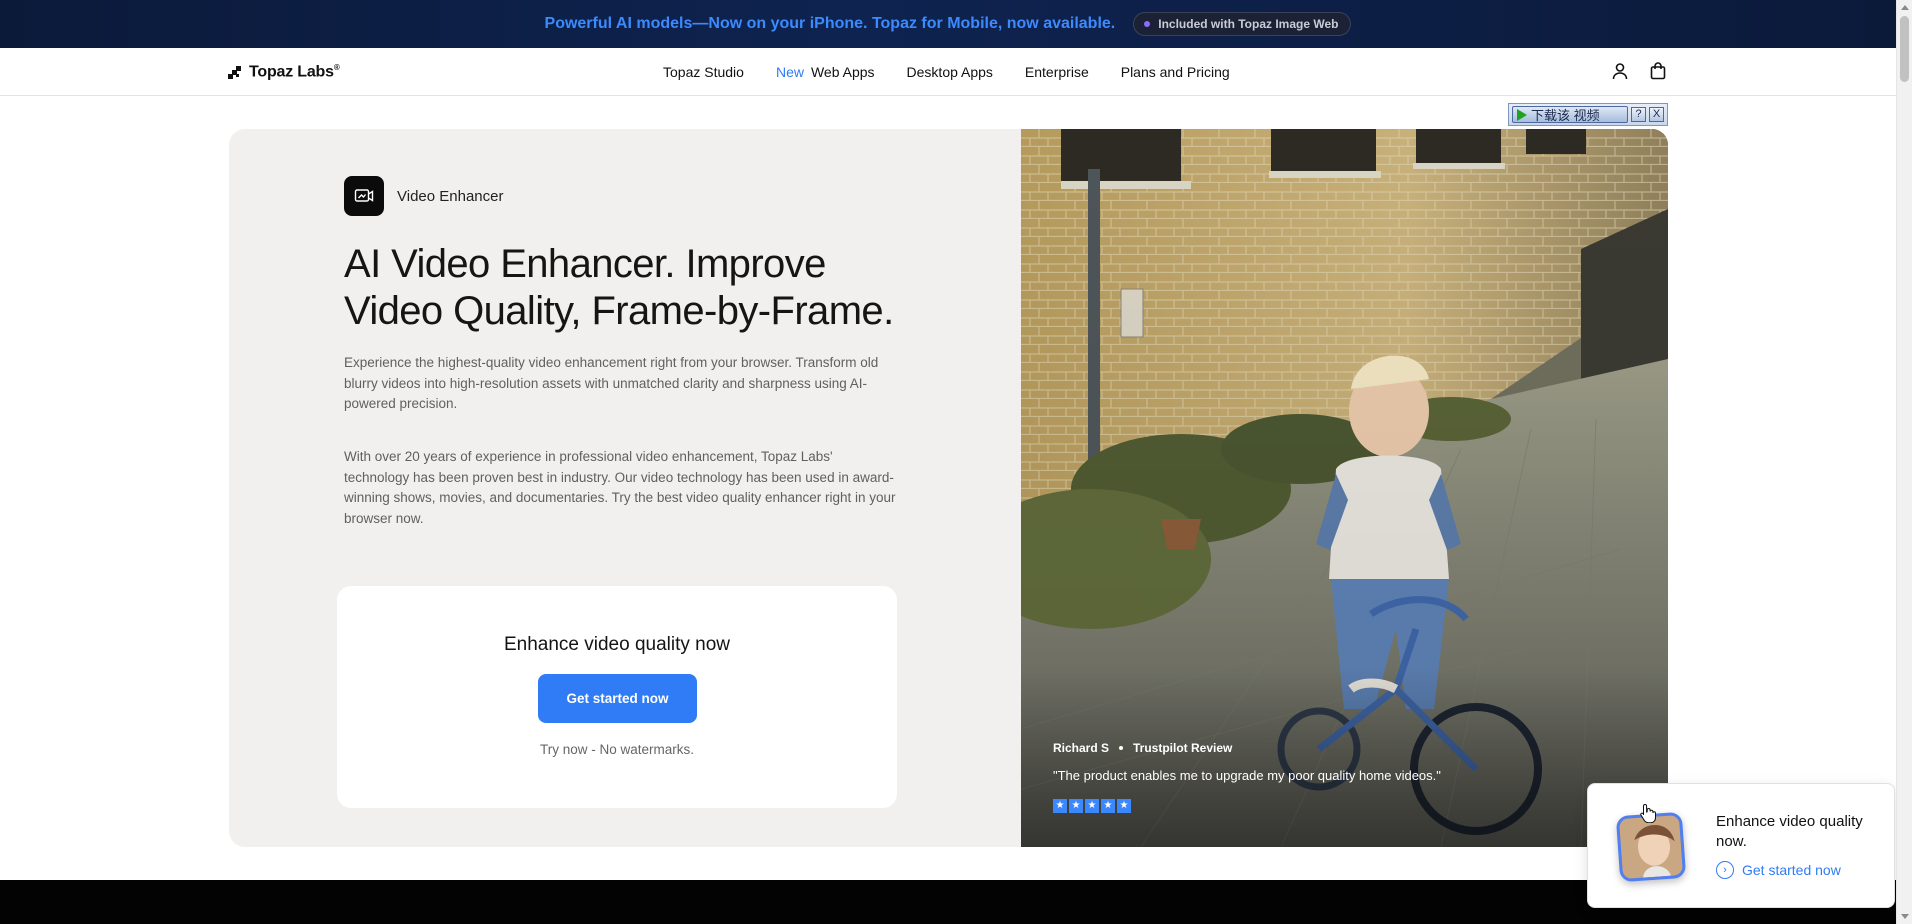  Describe the element at coordinates (1904, 49) in the screenshot. I see `scrollbar-thumb` at that location.